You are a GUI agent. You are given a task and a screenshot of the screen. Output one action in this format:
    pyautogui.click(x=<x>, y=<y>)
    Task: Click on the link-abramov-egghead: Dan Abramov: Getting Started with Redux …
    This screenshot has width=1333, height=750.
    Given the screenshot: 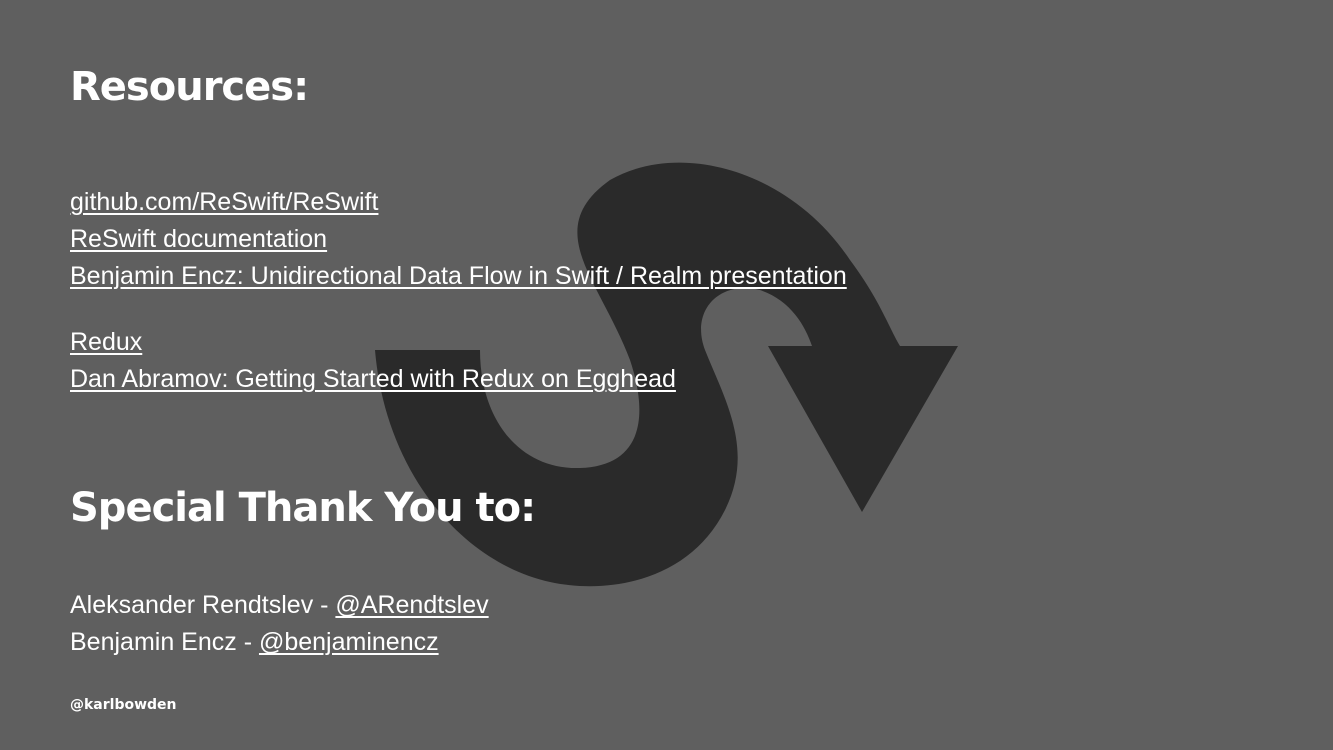 What is the action you would take?
    pyautogui.click(x=373, y=379)
    